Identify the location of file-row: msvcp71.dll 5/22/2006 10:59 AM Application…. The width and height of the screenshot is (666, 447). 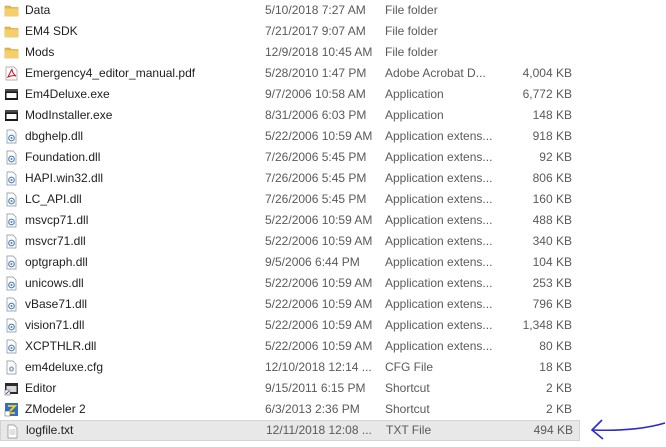
(290, 220).